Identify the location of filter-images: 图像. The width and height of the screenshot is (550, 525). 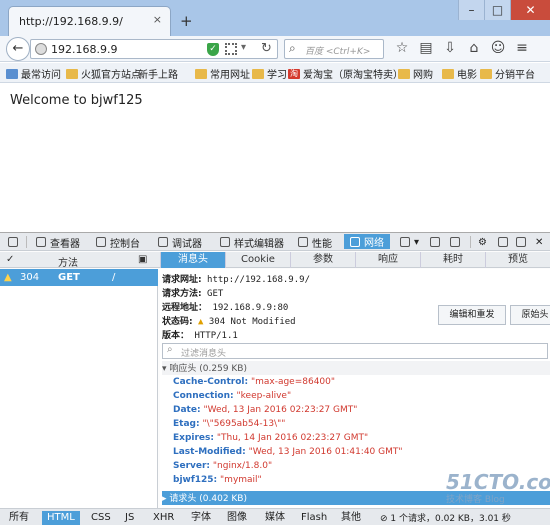
(237, 518).